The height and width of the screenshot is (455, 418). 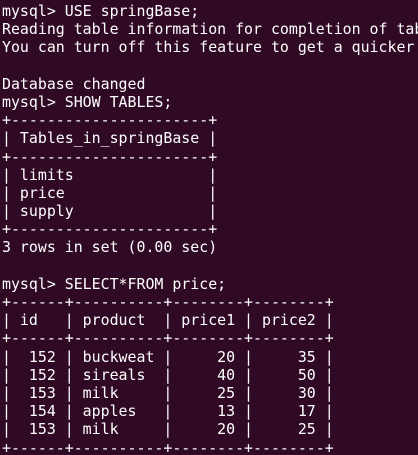 I want to click on price-header: | id | product | price1 | price2 |, so click(x=168, y=320).